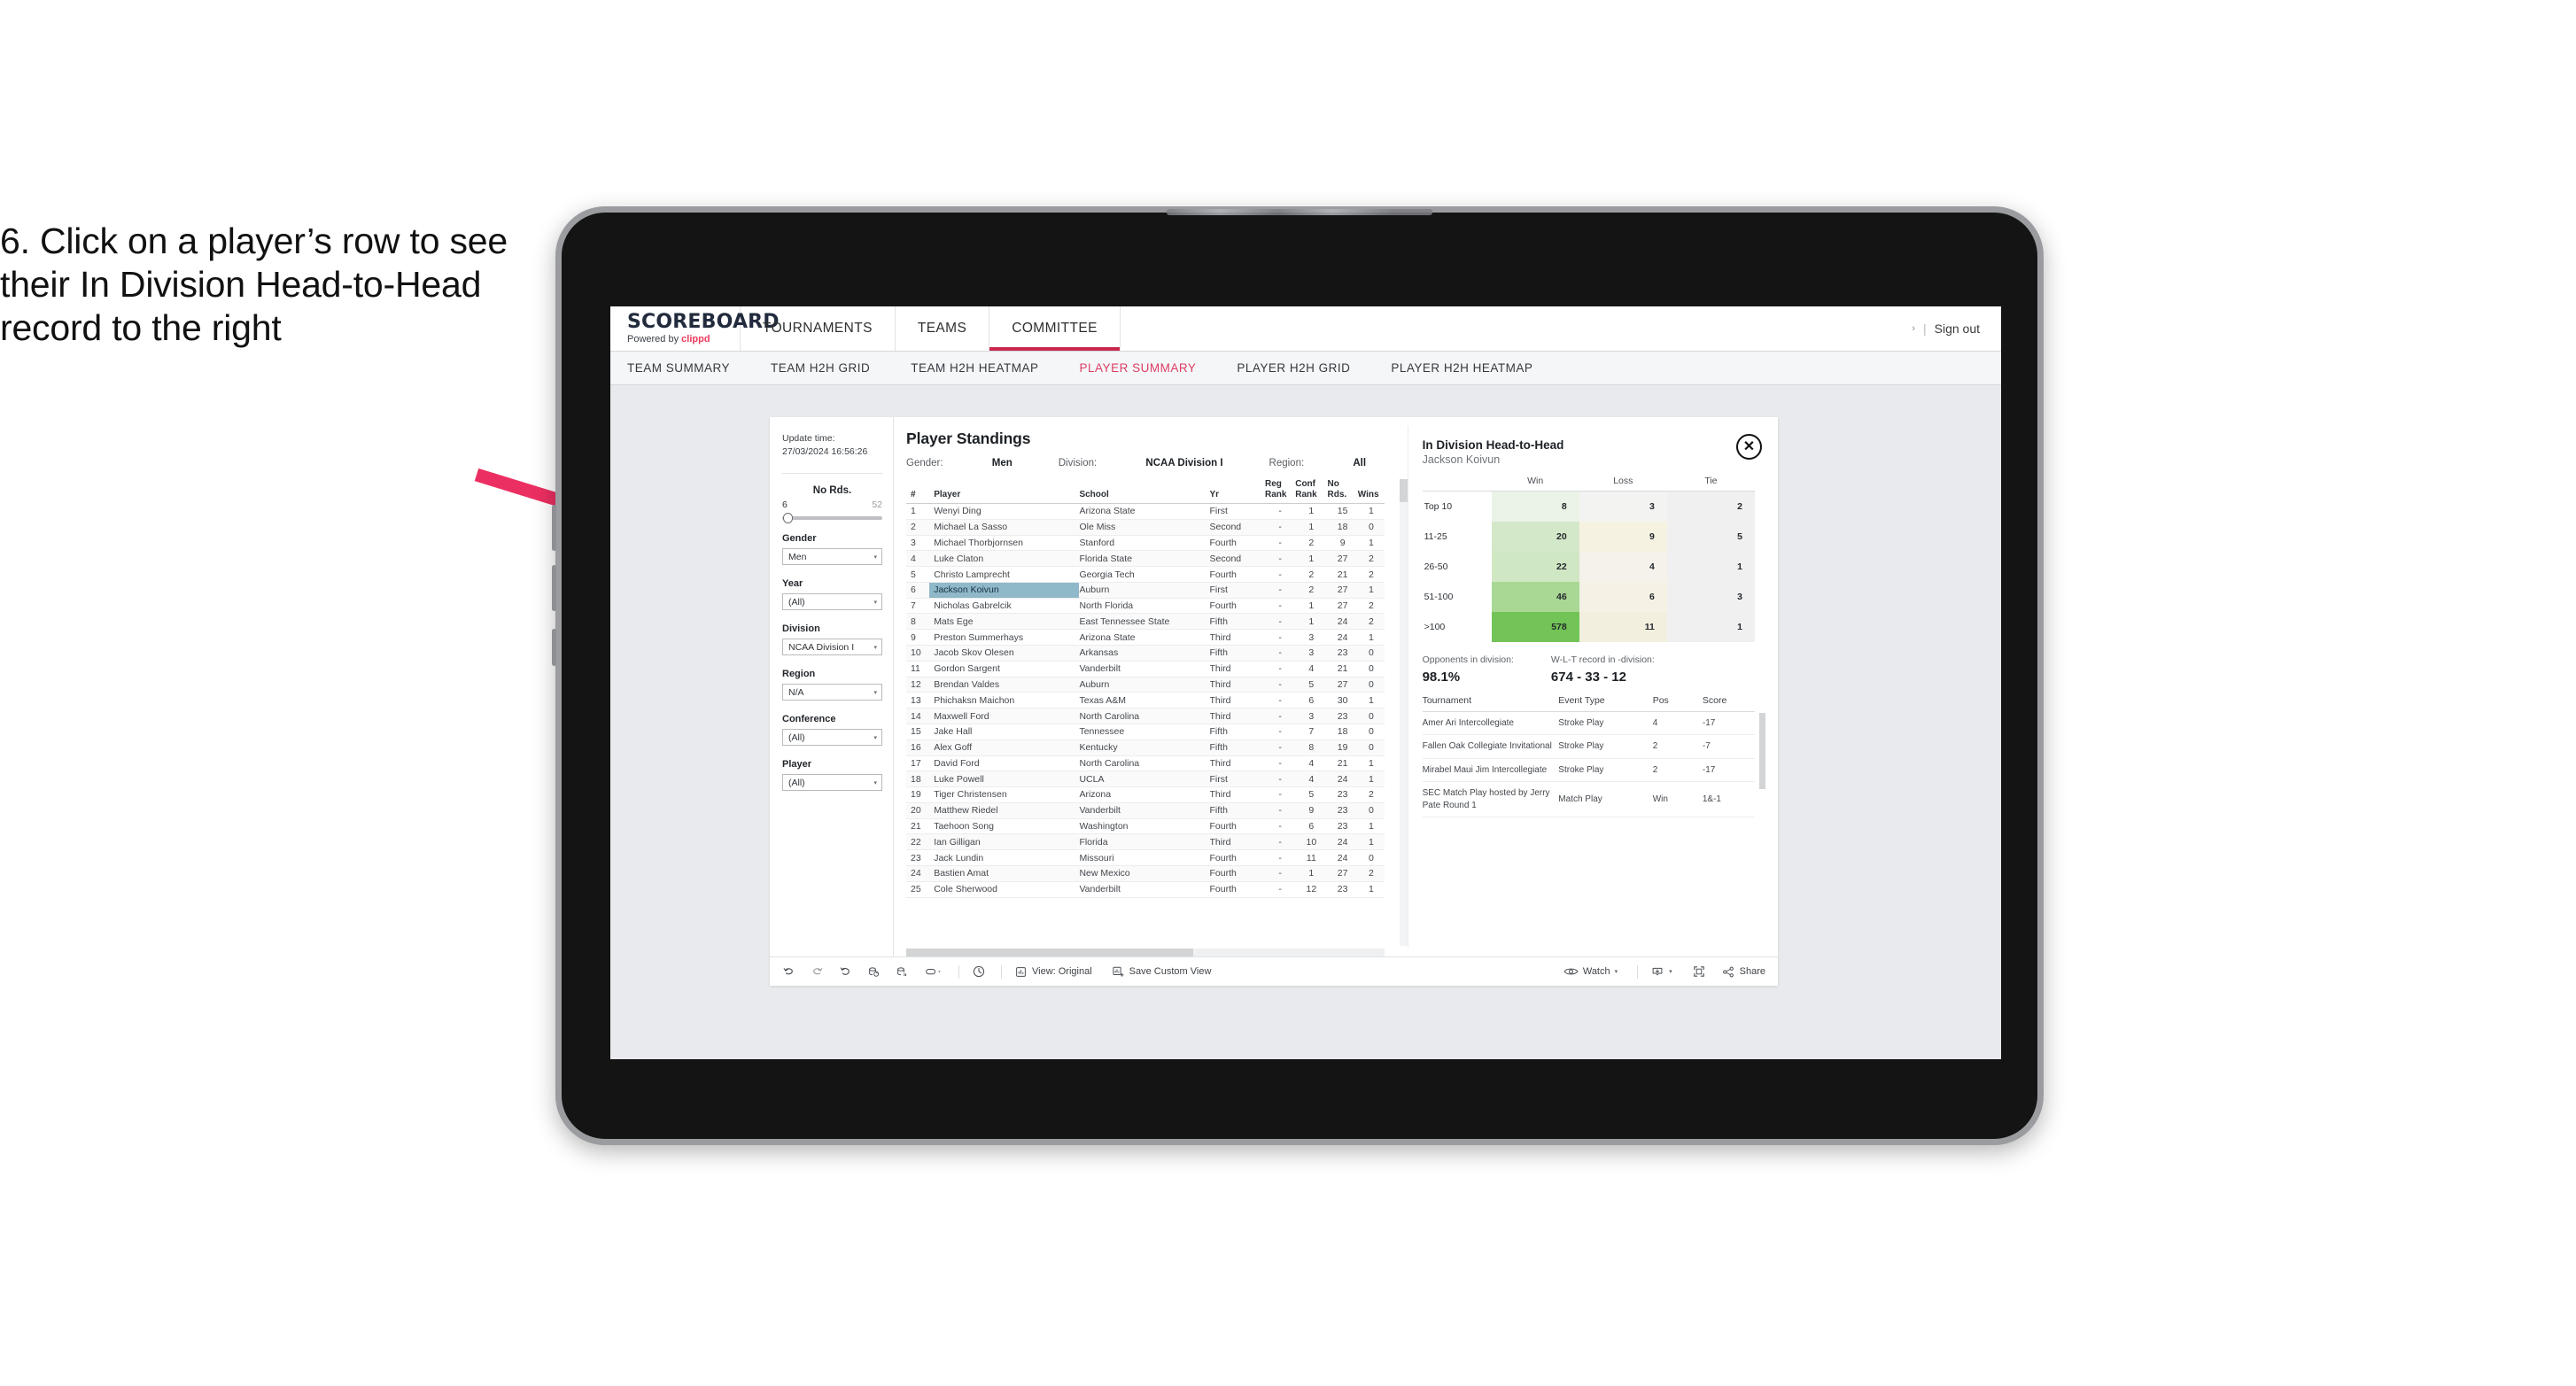  What do you see at coordinates (1053, 972) in the screenshot?
I see `view-original-button: View: Original` at bounding box center [1053, 972].